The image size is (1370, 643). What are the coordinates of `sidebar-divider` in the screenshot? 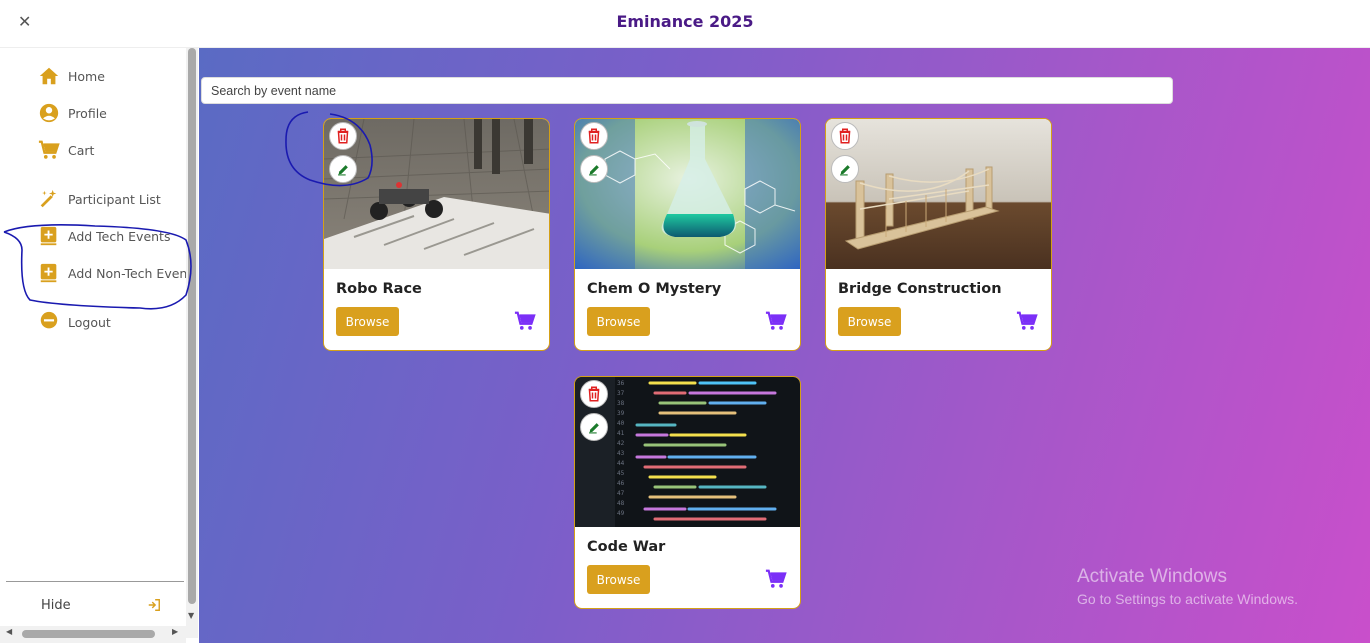 It's located at (95, 581).